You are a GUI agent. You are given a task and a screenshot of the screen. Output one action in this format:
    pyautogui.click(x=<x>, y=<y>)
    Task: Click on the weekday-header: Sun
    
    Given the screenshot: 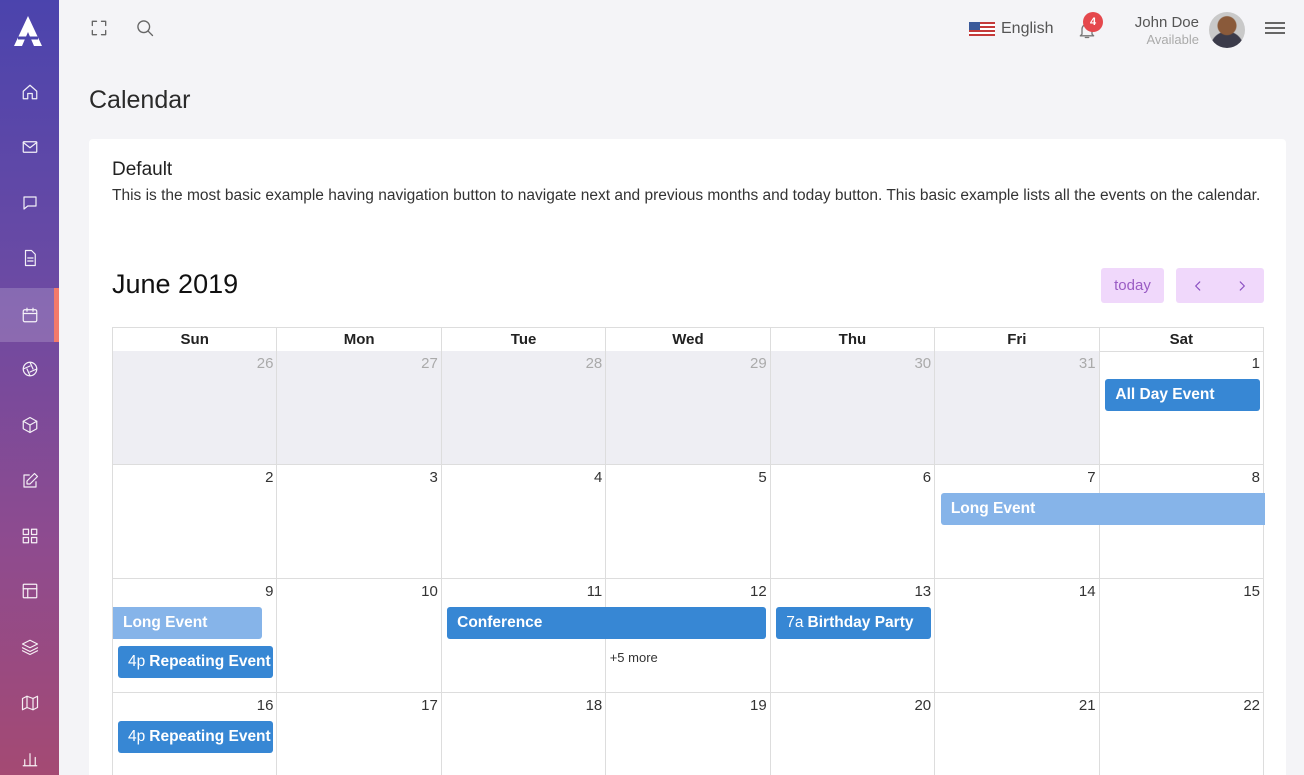 What is the action you would take?
    pyautogui.click(x=195, y=340)
    